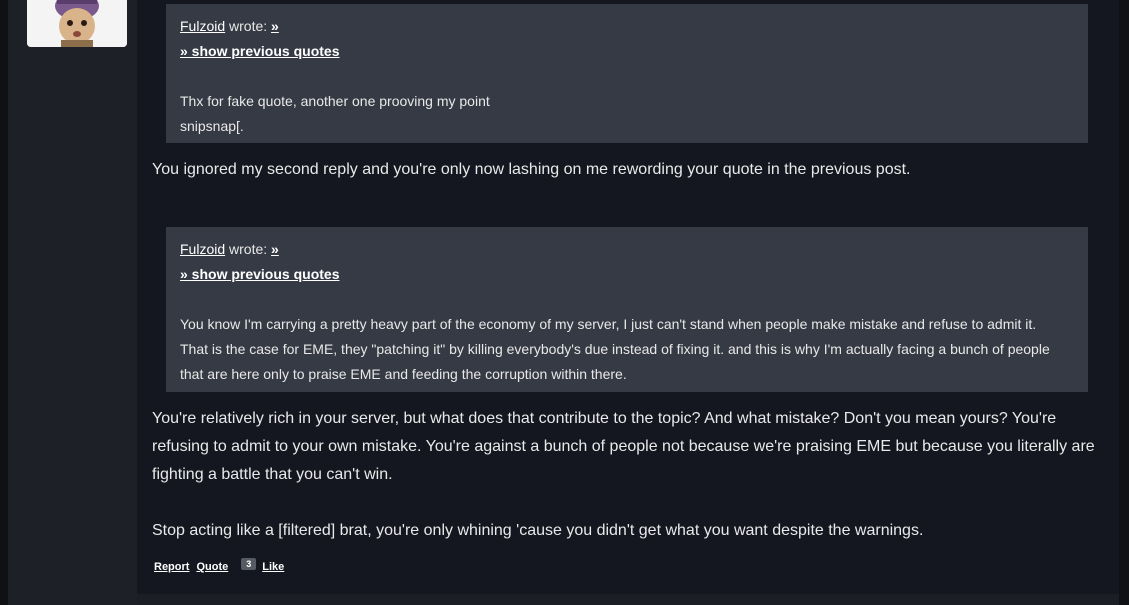 This screenshot has height=605, width=1129. I want to click on quote-link: Quote, so click(212, 567).